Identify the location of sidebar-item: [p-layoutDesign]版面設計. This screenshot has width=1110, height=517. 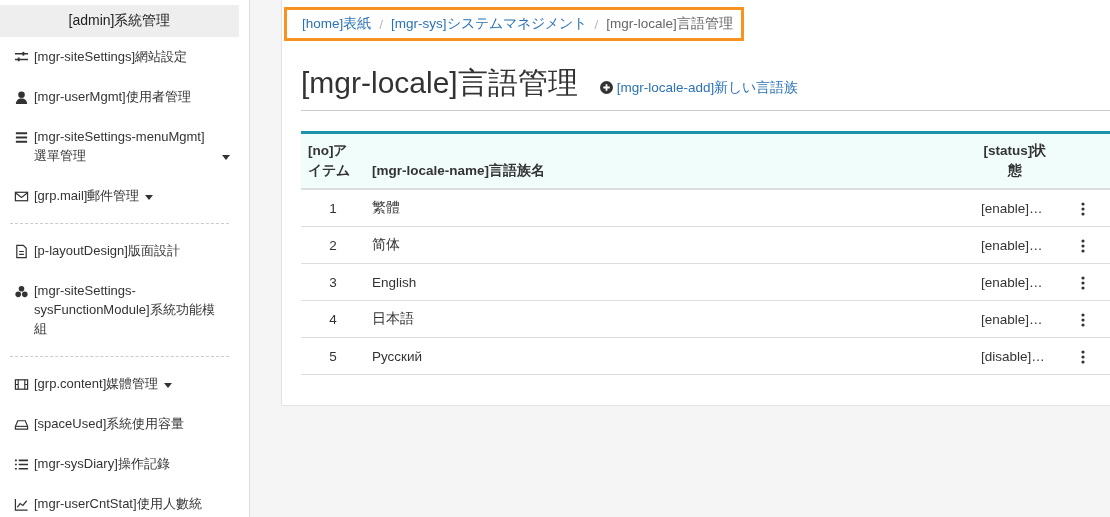
(107, 250).